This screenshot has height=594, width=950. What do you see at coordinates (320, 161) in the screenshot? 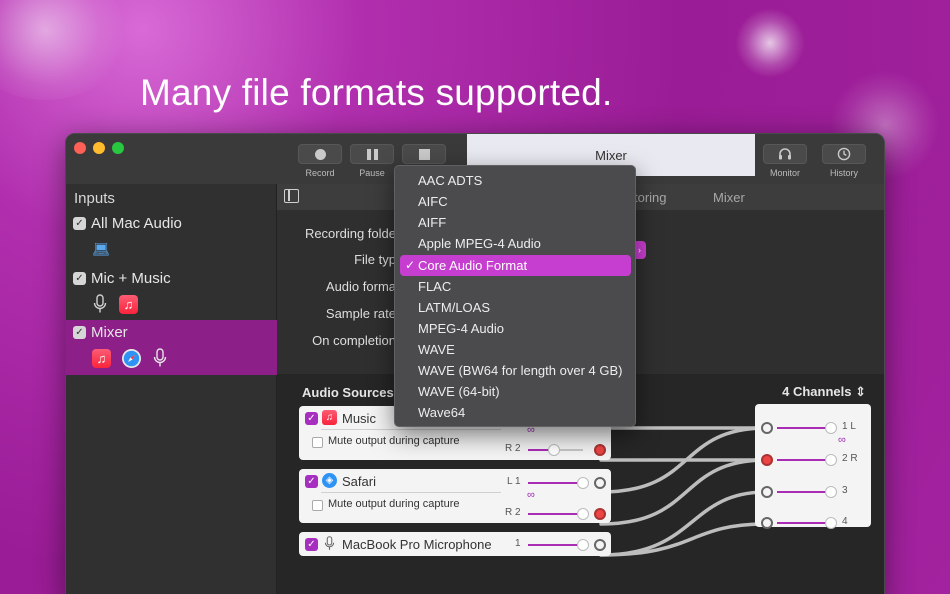
I see `record-button: Record` at bounding box center [320, 161].